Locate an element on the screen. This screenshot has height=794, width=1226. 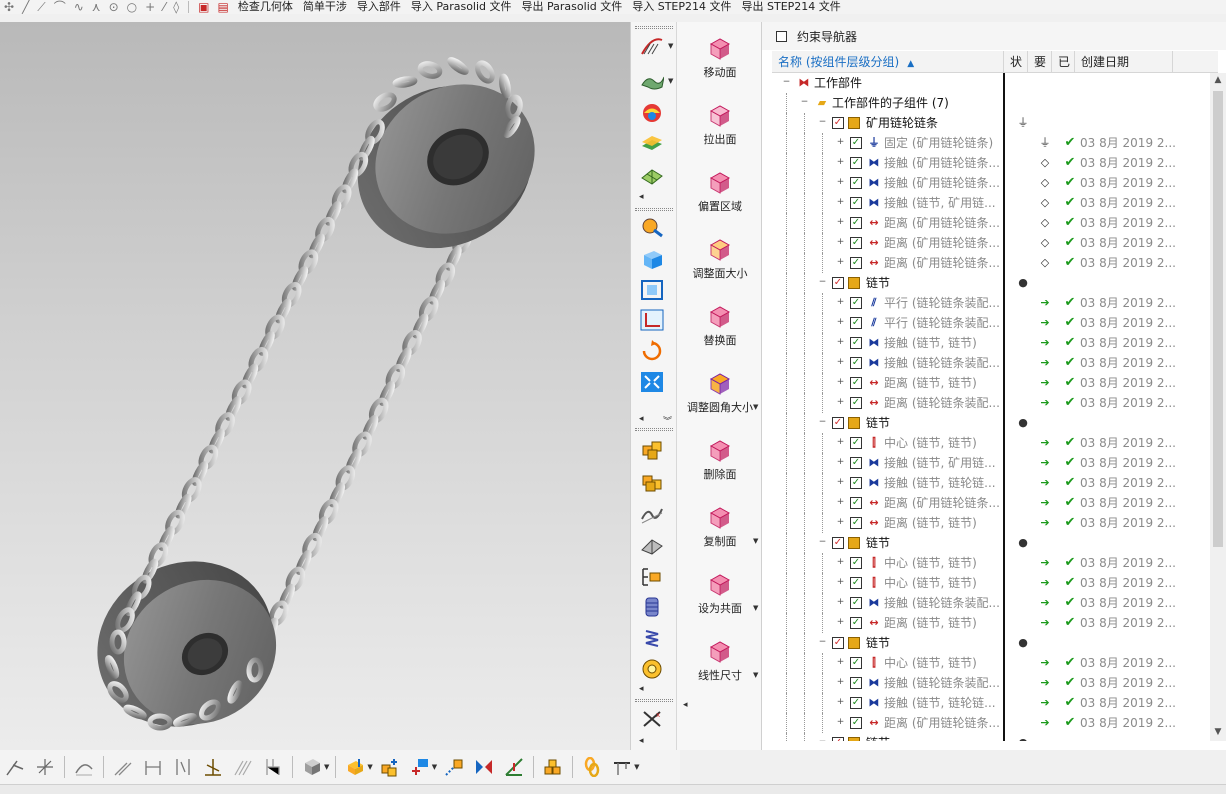
column-header-name: 名称 (按组件层级分组) ▲ is located at coordinates (888, 62).